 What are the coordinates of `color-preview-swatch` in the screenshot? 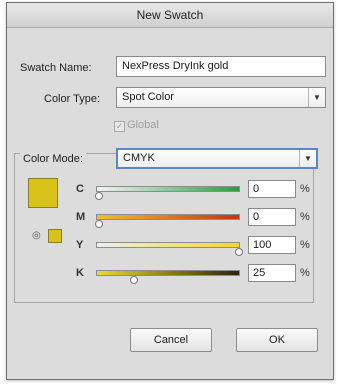 It's located at (43, 193).